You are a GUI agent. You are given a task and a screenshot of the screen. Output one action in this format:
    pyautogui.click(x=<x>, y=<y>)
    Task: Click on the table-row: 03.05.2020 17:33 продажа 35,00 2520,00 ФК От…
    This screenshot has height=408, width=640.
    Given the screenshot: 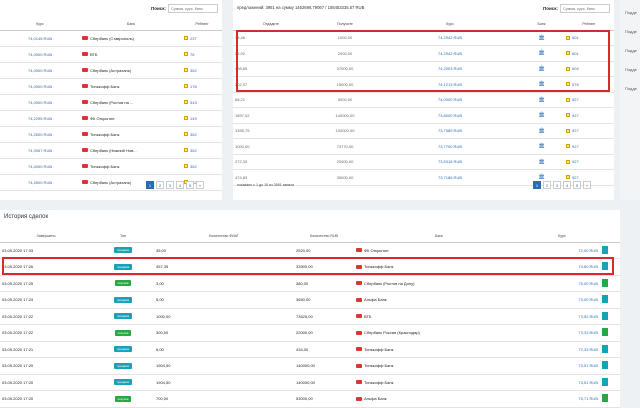 What is the action you would take?
    pyautogui.click(x=310, y=250)
    